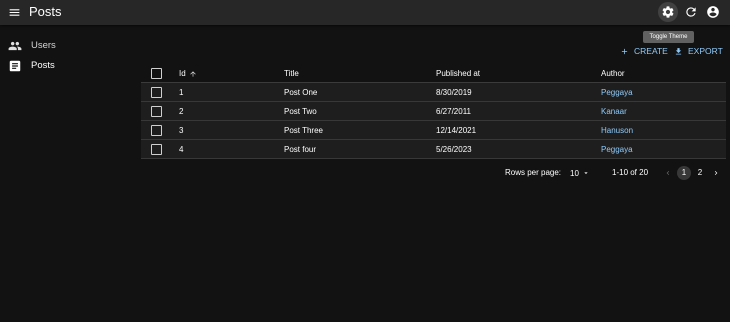  I want to click on table-row: 3 Post Three 12/14/2021 Hanuson, so click(433, 130).